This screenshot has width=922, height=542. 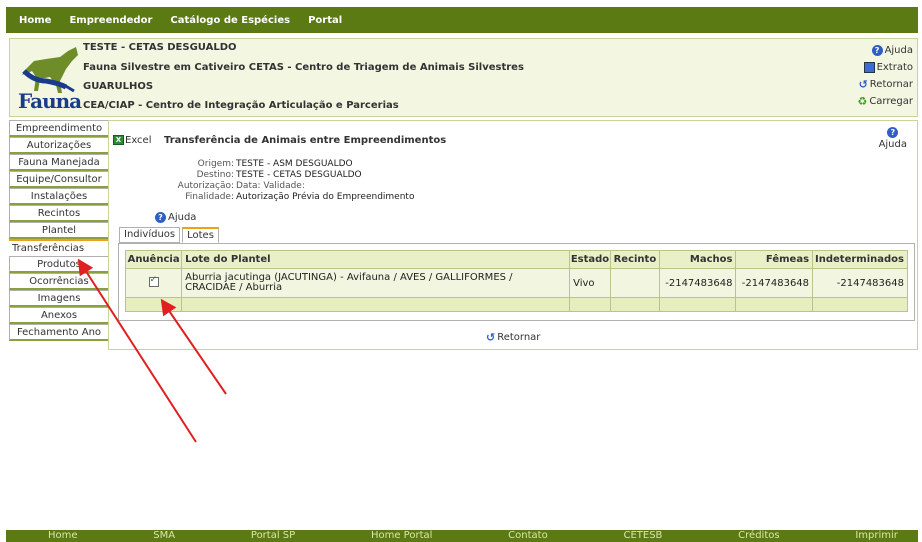 I want to click on col-anuencia: Anuência, so click(x=153, y=259).